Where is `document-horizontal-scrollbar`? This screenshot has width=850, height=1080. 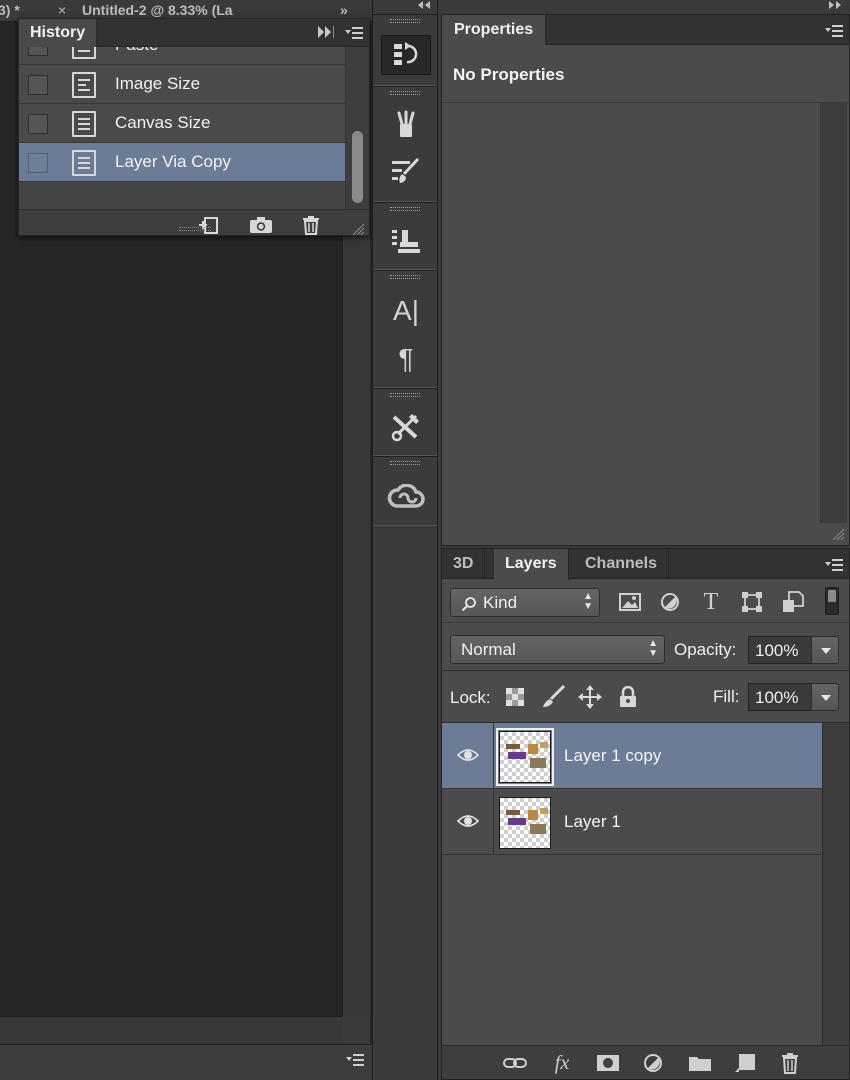 document-horizontal-scrollbar is located at coordinates (171, 1030).